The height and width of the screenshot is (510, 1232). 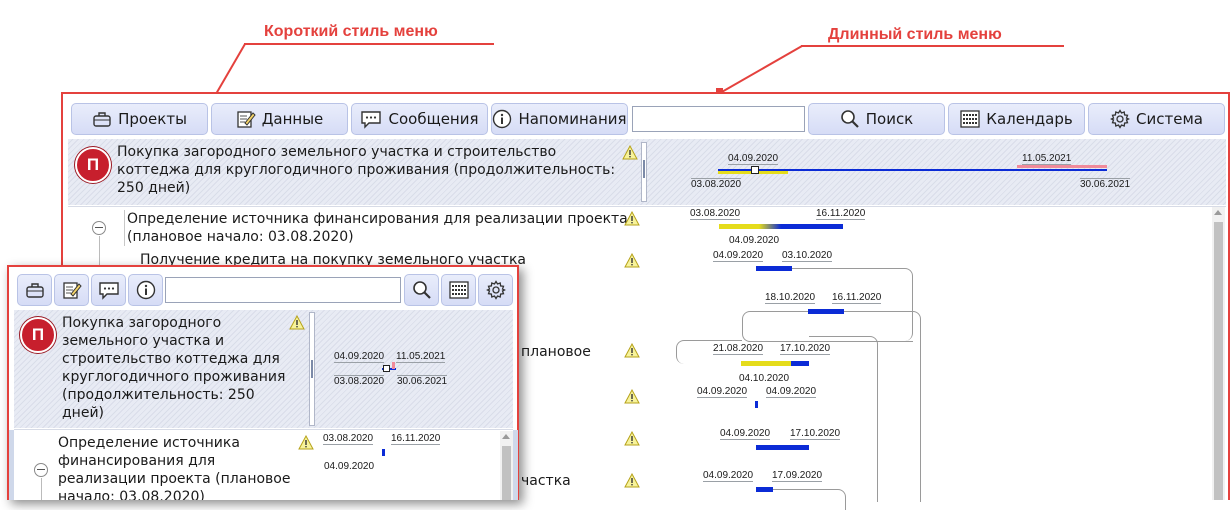 I want to click on system-button: Система, so click(x=1156, y=119).